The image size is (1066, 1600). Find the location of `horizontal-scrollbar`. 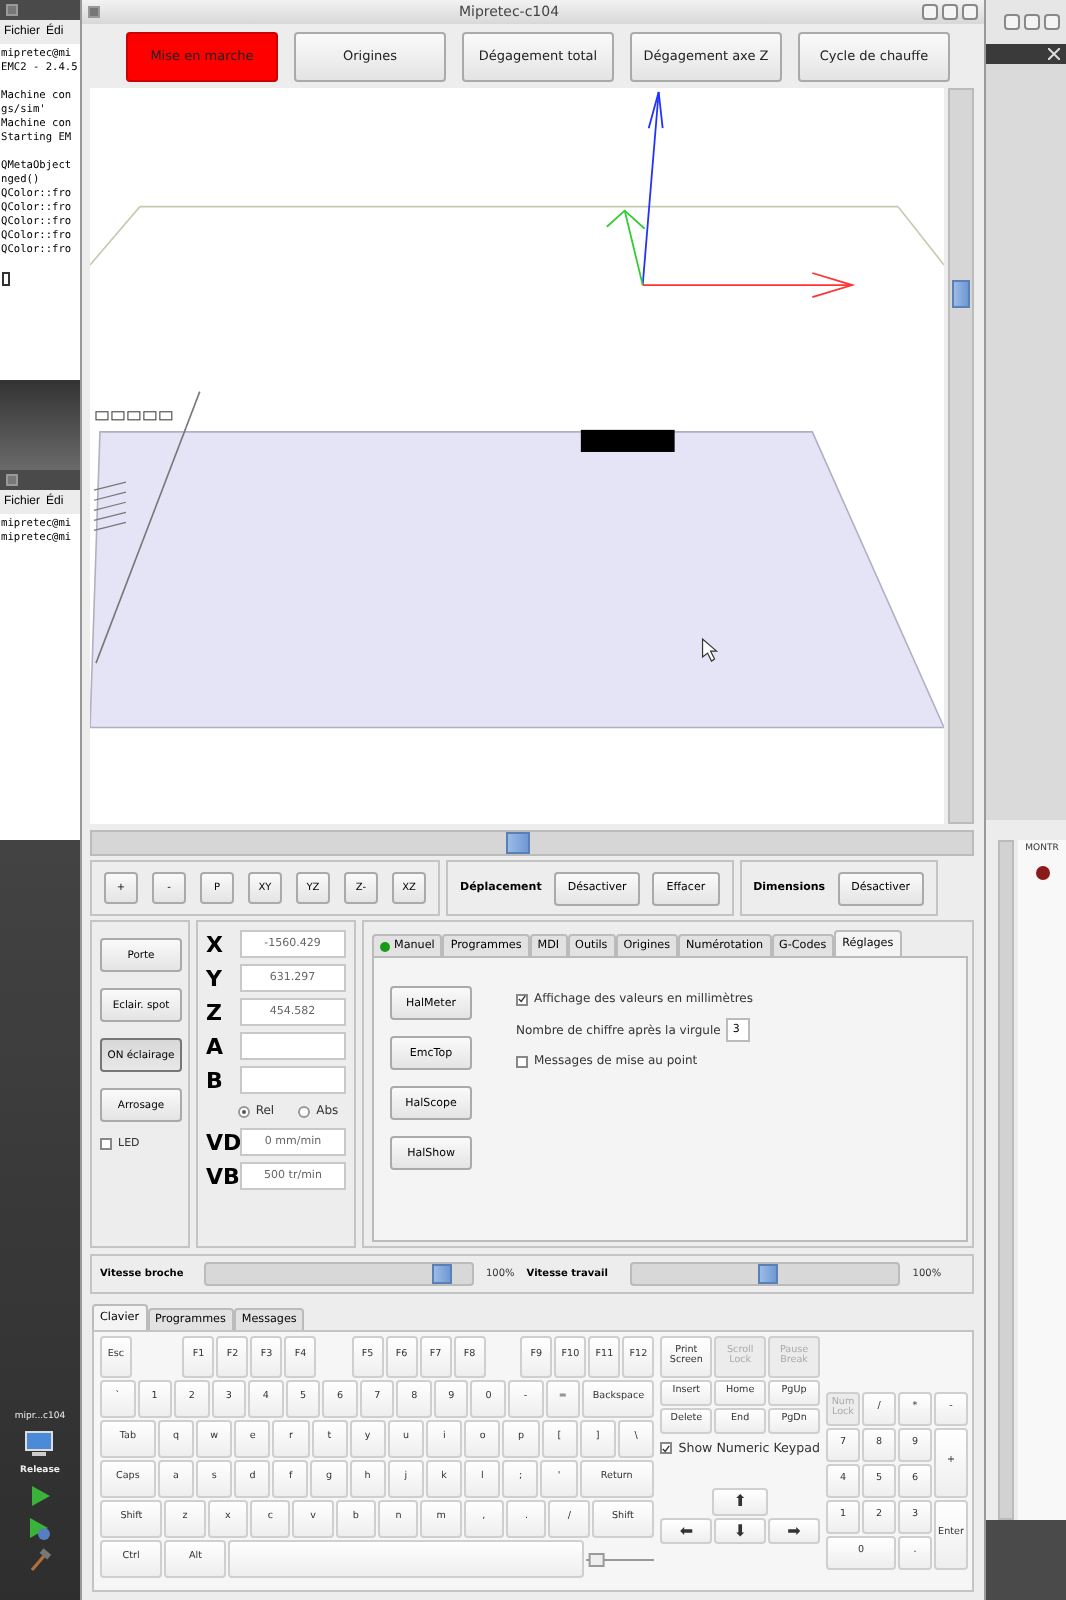

horizontal-scrollbar is located at coordinates (532, 843).